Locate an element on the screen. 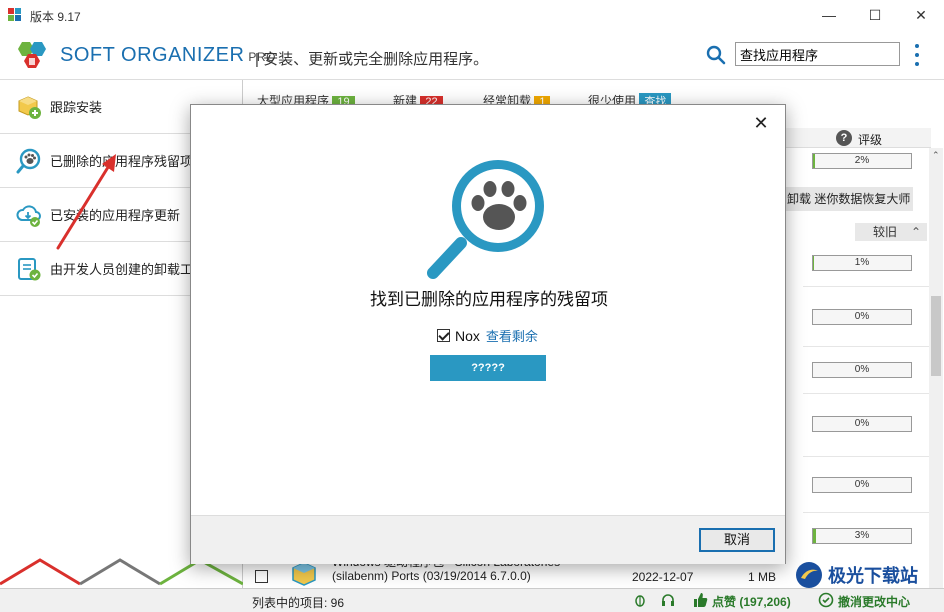 The height and width of the screenshot is (612, 944). dialog-footer: 取消 is located at coordinates (488, 539).